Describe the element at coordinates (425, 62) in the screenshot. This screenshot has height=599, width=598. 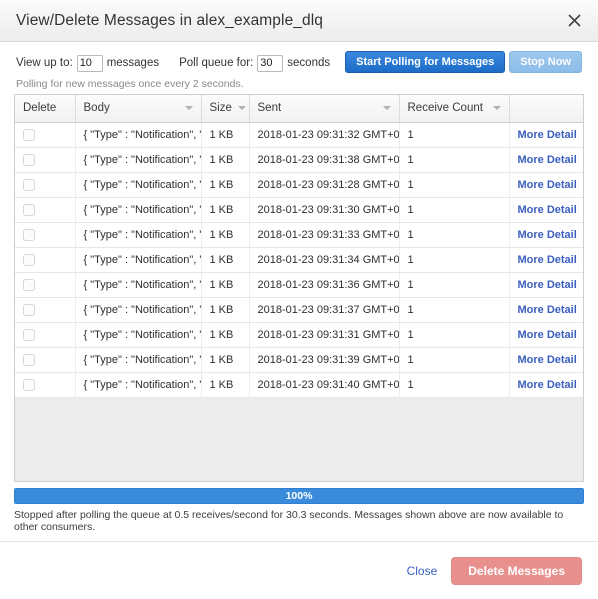
I see `start-polling-button: Start Polling for Messages` at that location.